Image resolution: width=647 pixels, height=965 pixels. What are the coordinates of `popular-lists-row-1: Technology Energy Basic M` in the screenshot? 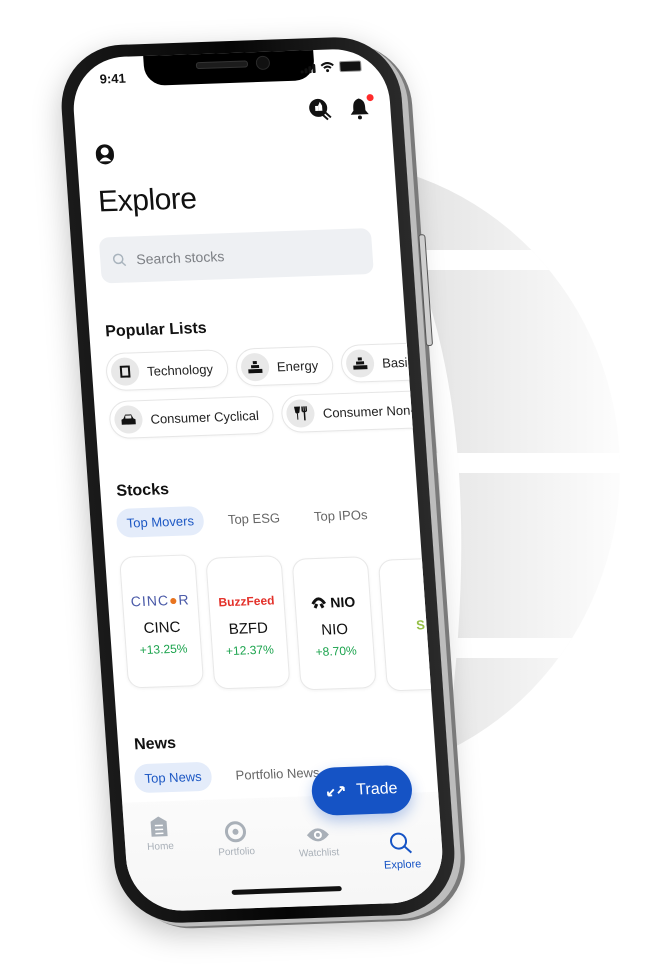 It's located at (274, 366).